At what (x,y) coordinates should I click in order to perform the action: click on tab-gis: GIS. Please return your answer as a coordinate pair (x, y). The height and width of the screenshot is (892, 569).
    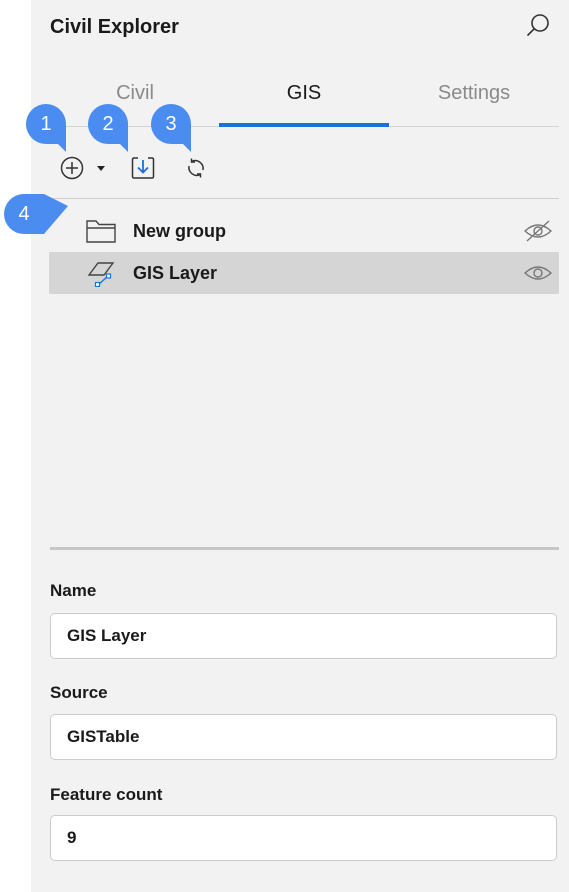
    Looking at the image, I should click on (304, 97).